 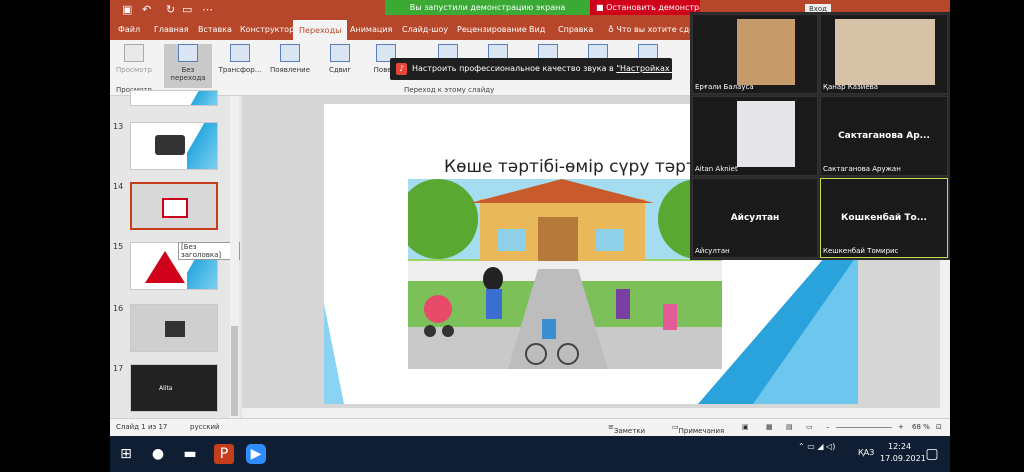 What do you see at coordinates (267, 30) in the screenshot?
I see `menu-design: Конструктор` at bounding box center [267, 30].